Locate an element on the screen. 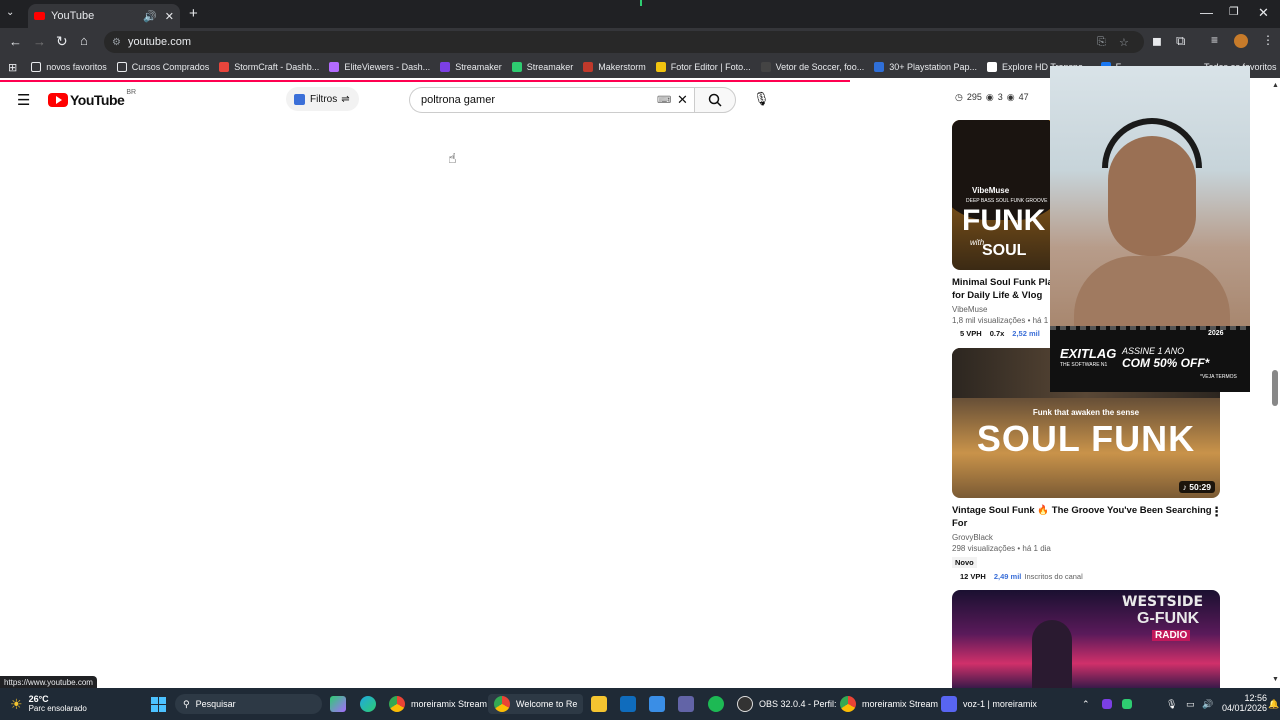  browser-tab: YouTube 🔊 ✕ is located at coordinates (104, 16).